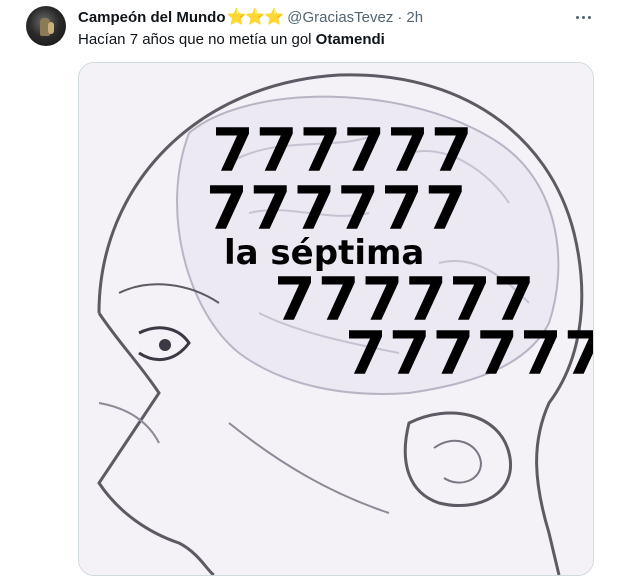 This screenshot has width=621, height=588. Describe the element at coordinates (255, 17) in the screenshot. I see `star-badge-icon: ⭐⭐⭐` at that location.